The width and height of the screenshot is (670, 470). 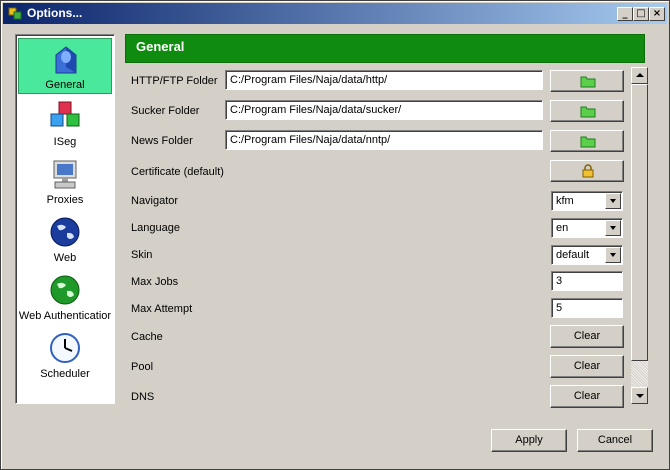 What do you see at coordinates (641, 14) in the screenshot?
I see `maximize-button: □` at bounding box center [641, 14].